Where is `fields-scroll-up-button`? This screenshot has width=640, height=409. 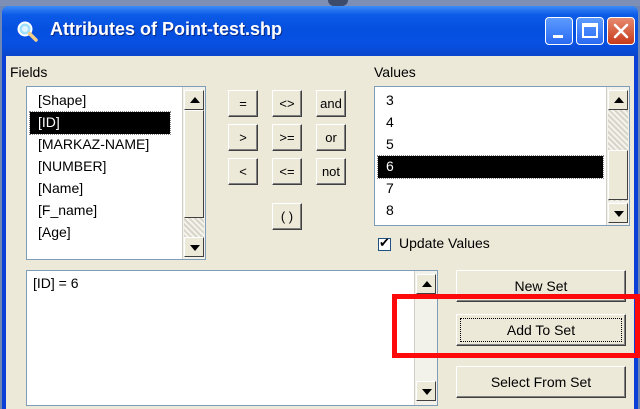 fields-scroll-up-button is located at coordinates (194, 100).